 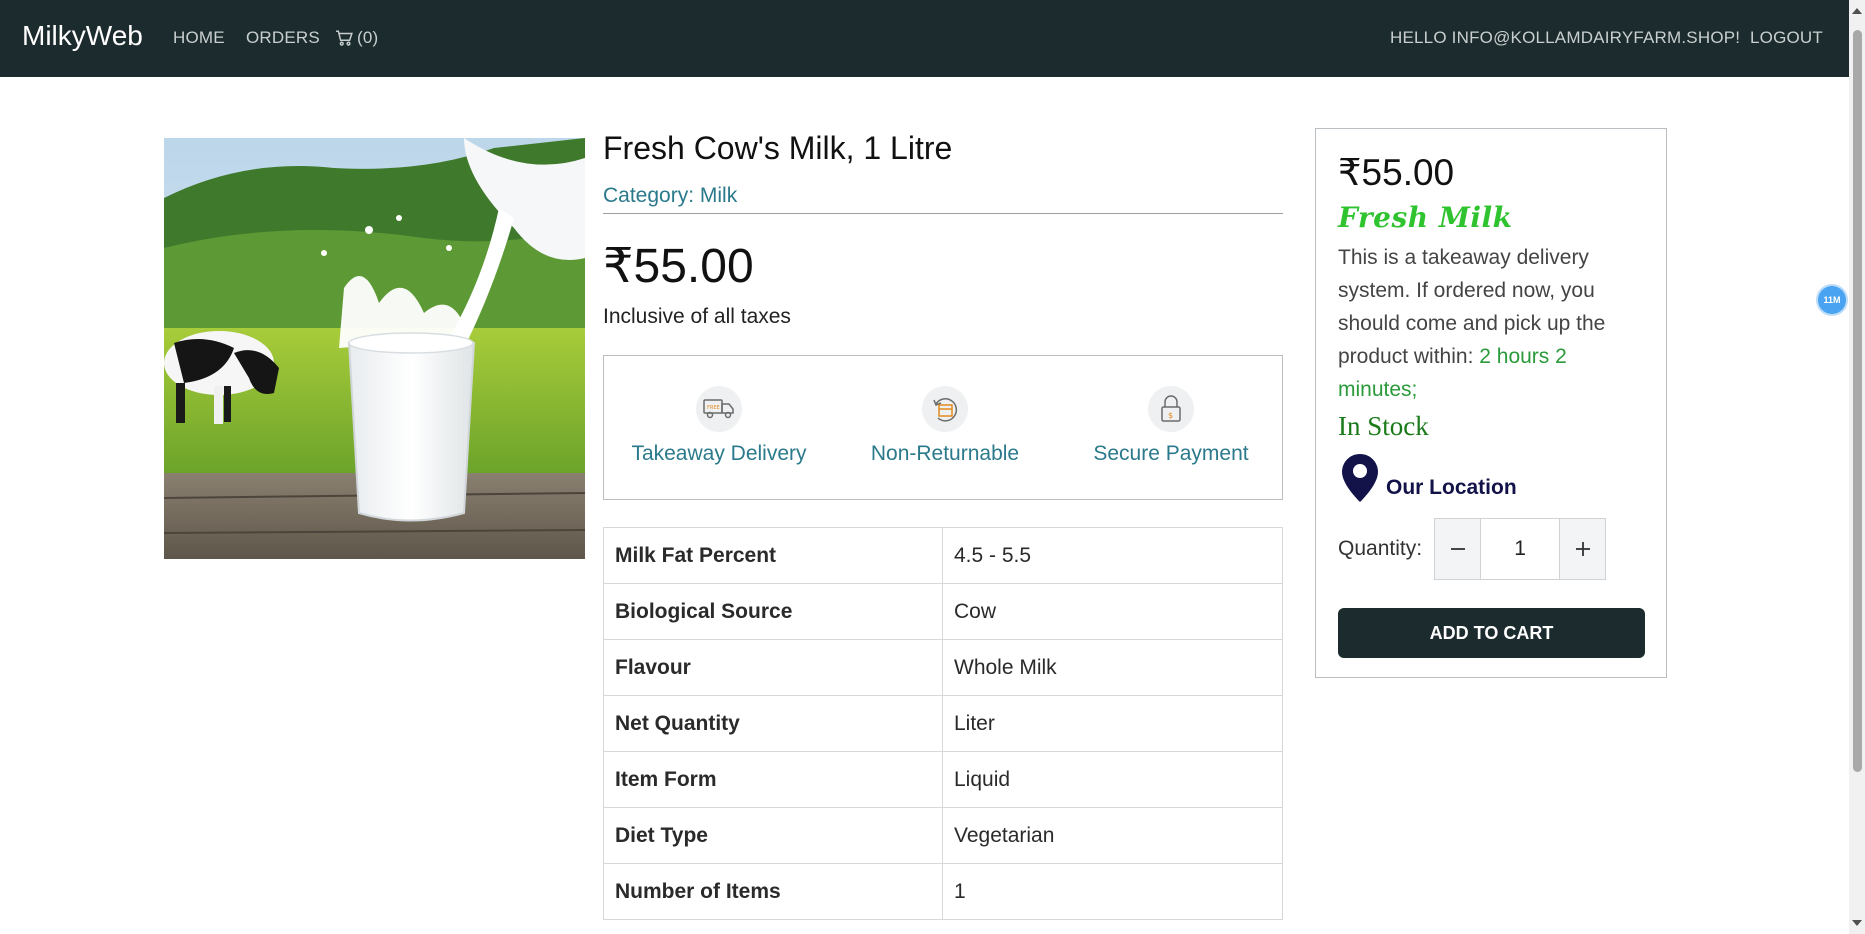 I want to click on floating-badge: 11M, so click(x=1832, y=300).